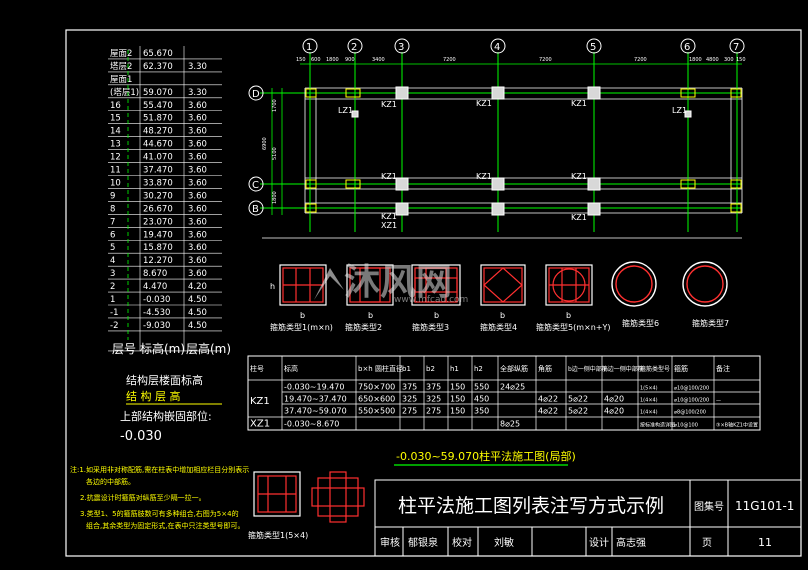 Image resolution: width=808 pixels, height=570 pixels. What do you see at coordinates (158, 261) in the screenshot?
I see `floor-table-cell: 12.270` at bounding box center [158, 261].